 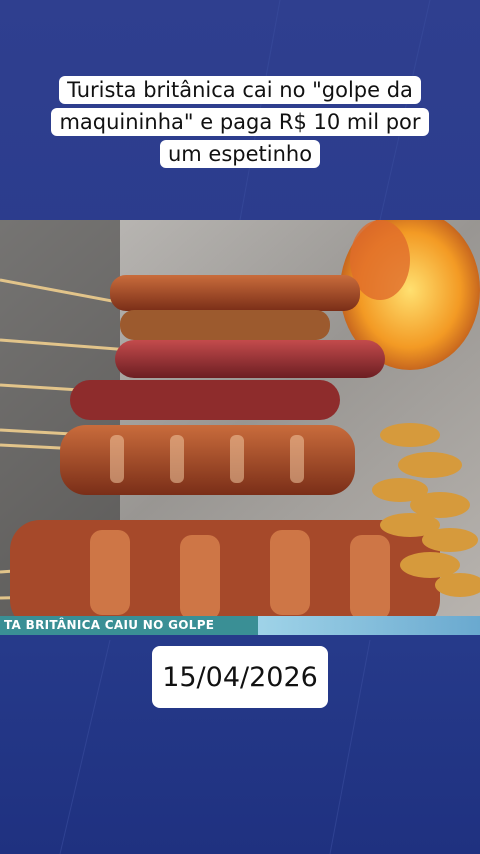 What do you see at coordinates (131, 625) in the screenshot?
I see `news-ticker: TA BRITÂNICA CAIU NO GOLPE` at bounding box center [131, 625].